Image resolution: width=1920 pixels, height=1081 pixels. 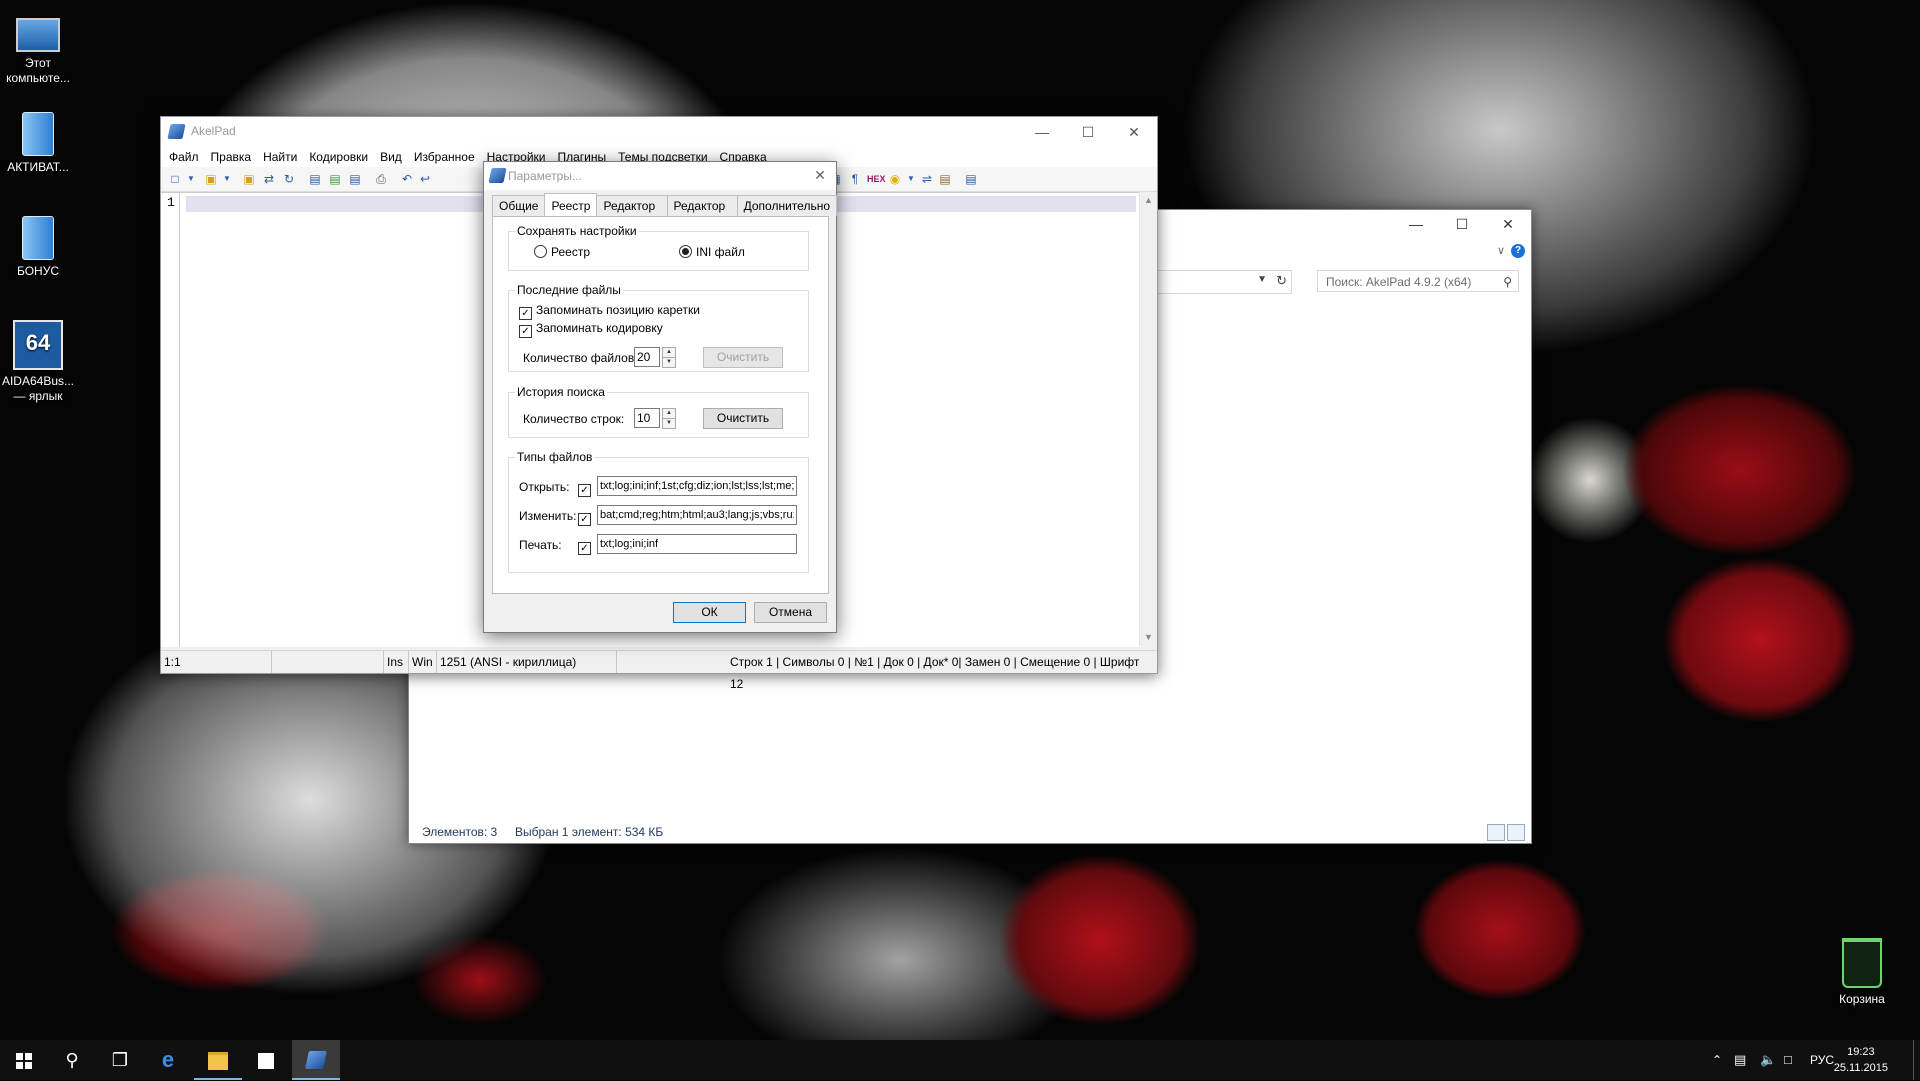 I want to click on menu-edit: Правка, so click(x=231, y=157).